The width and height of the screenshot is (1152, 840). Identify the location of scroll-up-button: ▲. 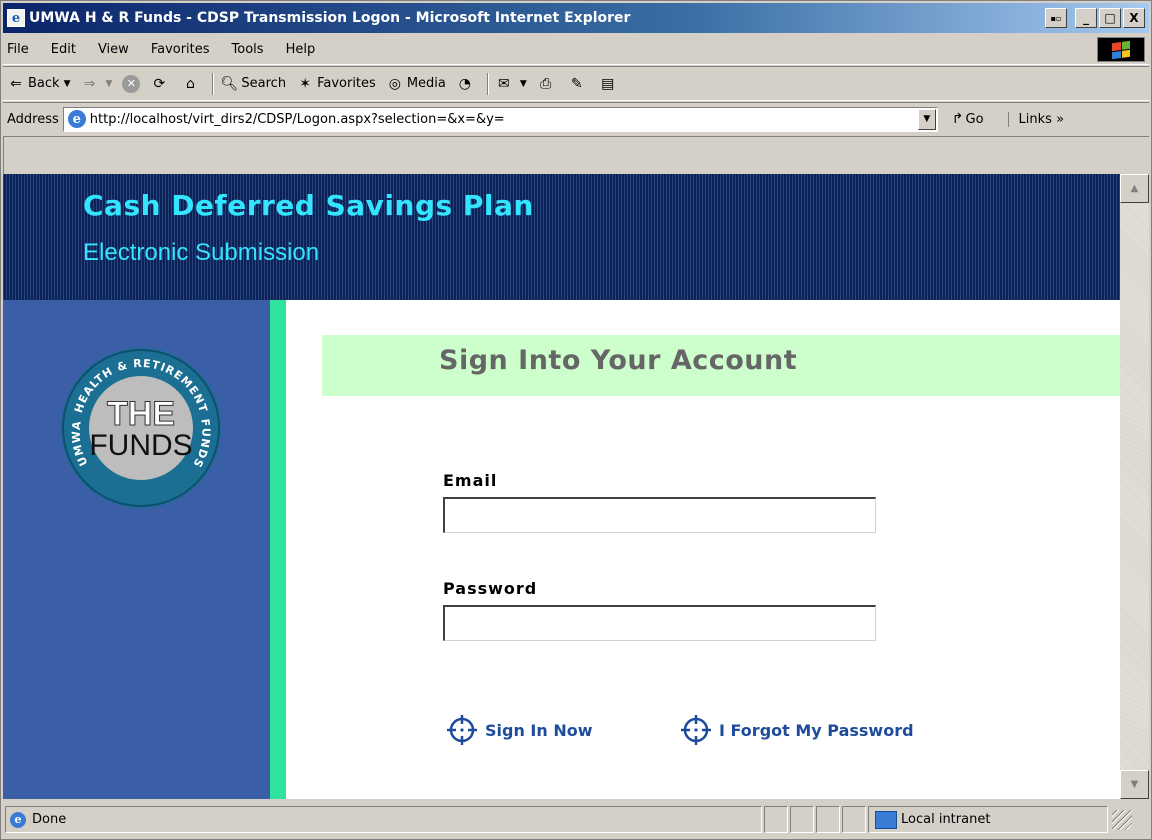
(1134, 188).